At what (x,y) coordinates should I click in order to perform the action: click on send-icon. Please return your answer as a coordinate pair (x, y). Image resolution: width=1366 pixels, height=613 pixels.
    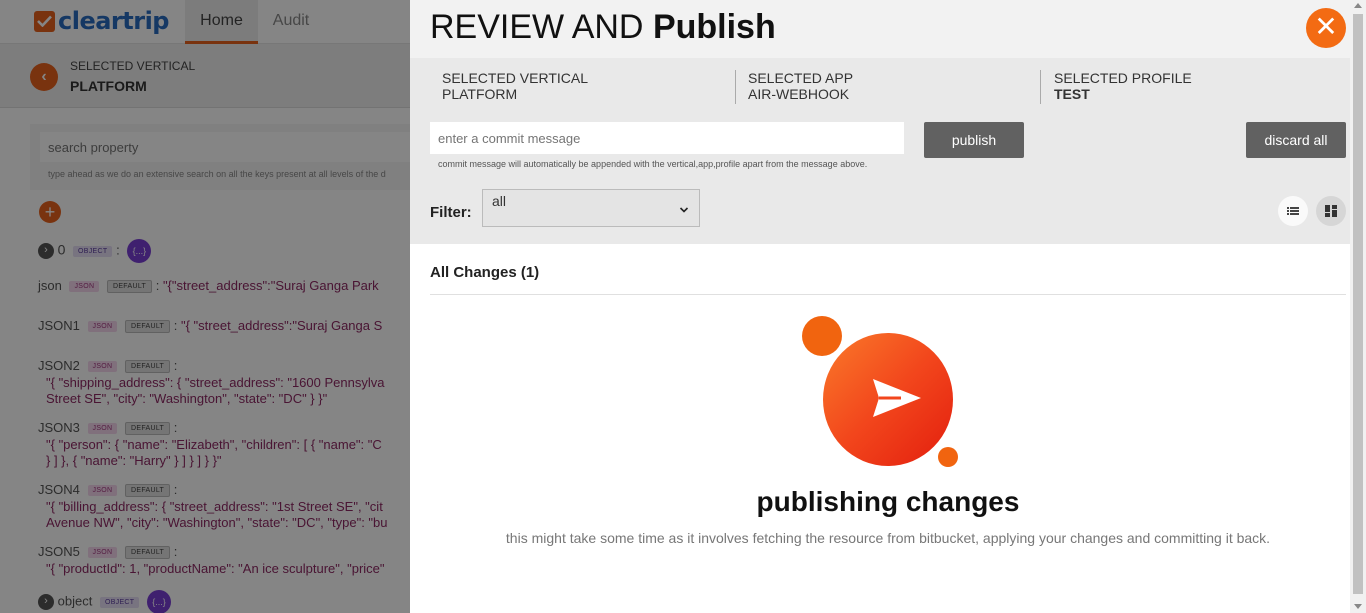
    Looking at the image, I should click on (897, 398).